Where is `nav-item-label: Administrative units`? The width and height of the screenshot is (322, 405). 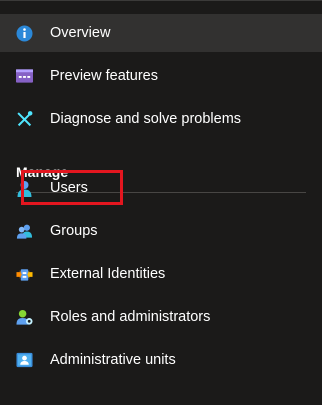 nav-item-label: Administrative units is located at coordinates (113, 359).